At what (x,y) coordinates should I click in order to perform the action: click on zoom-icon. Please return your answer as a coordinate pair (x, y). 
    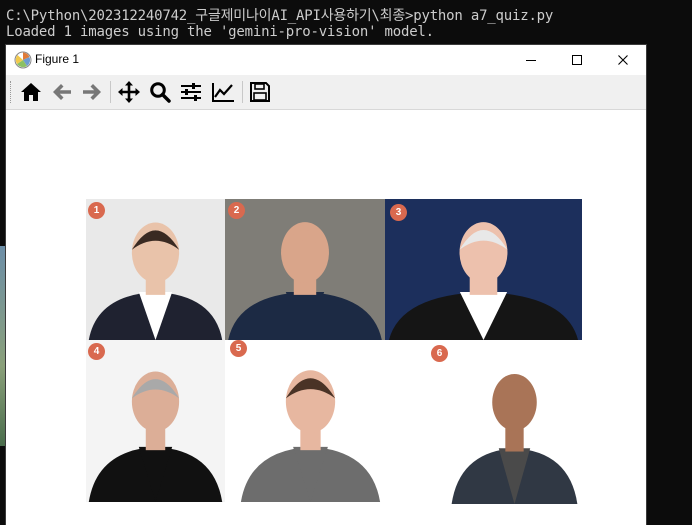
    Looking at the image, I should click on (160, 92).